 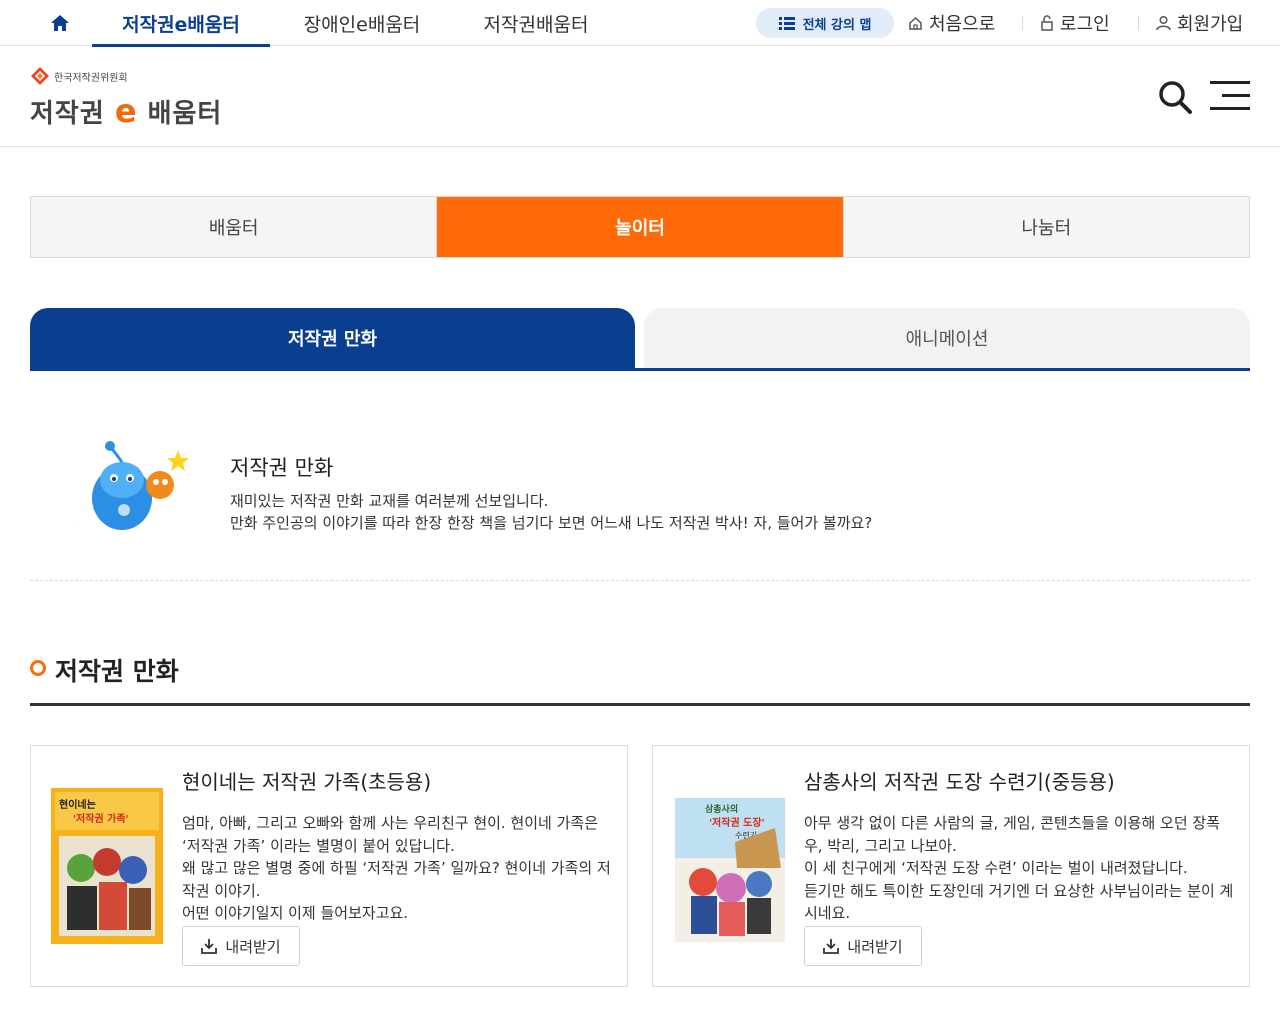 I want to click on intro-line-1: 재미있는 저작권 만화 교재를 여러분께 선보입니다., so click(x=389, y=501).